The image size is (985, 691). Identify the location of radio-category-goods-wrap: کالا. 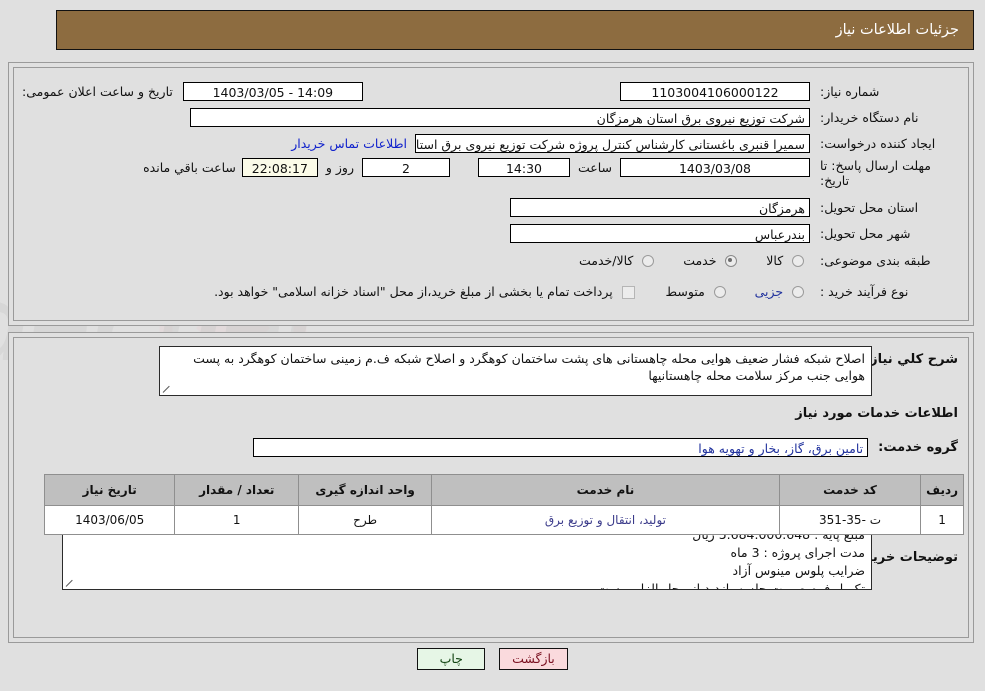
(782, 260).